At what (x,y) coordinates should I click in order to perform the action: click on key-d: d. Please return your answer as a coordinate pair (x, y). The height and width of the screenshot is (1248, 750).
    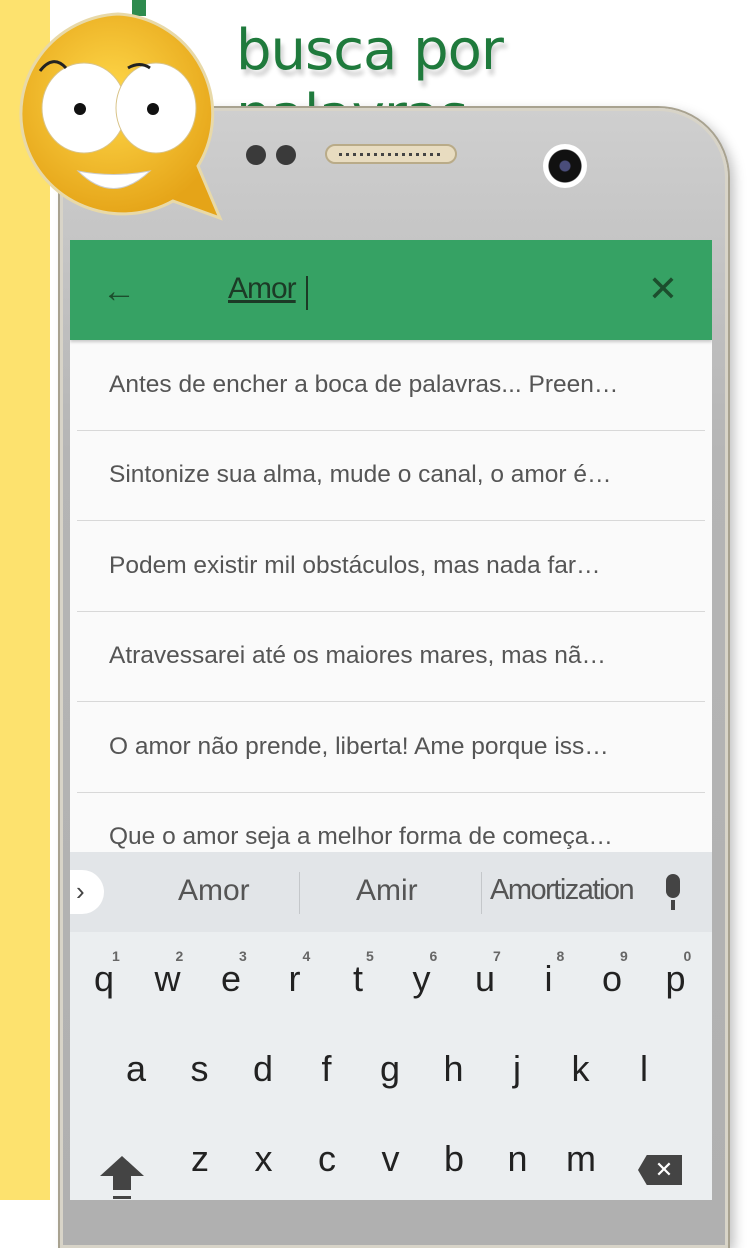
    Looking at the image, I should click on (263, 1069).